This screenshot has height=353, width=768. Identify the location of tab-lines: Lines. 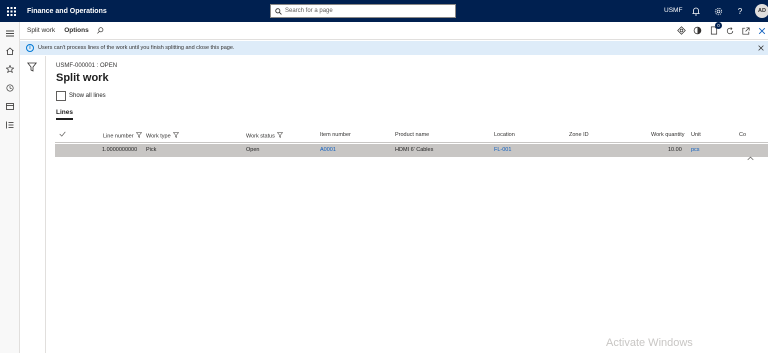
(64, 114).